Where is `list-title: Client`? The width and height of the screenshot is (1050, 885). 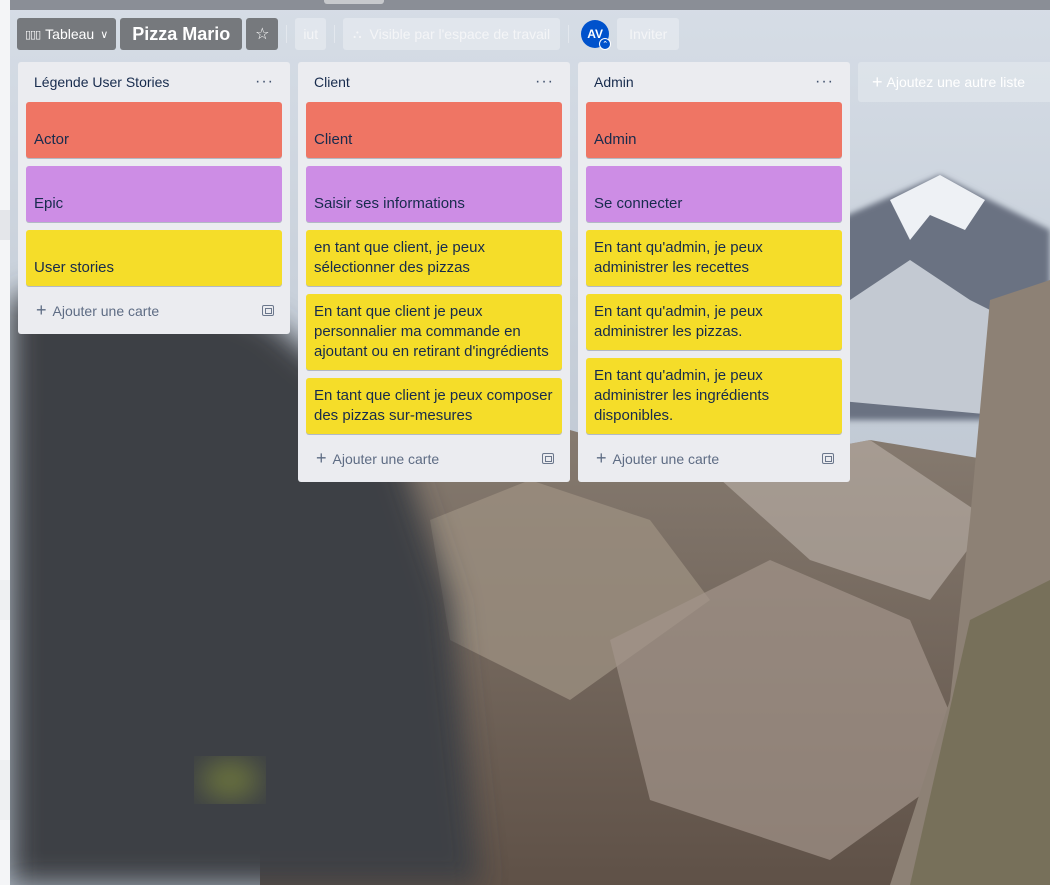 list-title: Client is located at coordinates (332, 82).